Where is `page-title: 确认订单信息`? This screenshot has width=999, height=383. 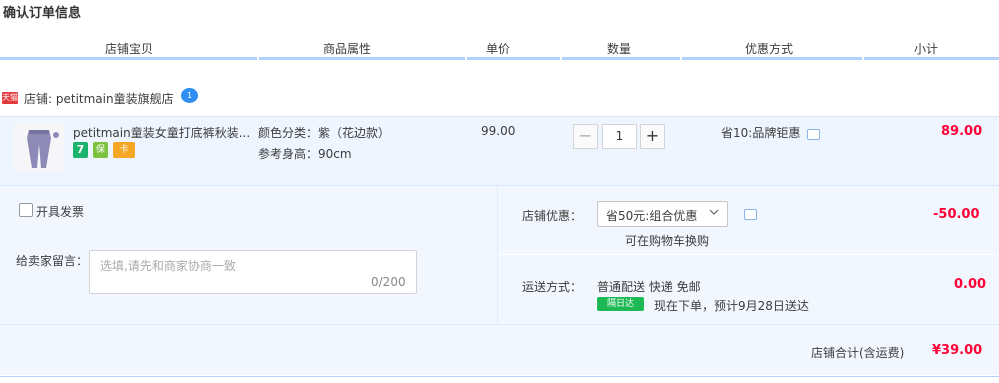 page-title: 确认订单信息 is located at coordinates (42, 13).